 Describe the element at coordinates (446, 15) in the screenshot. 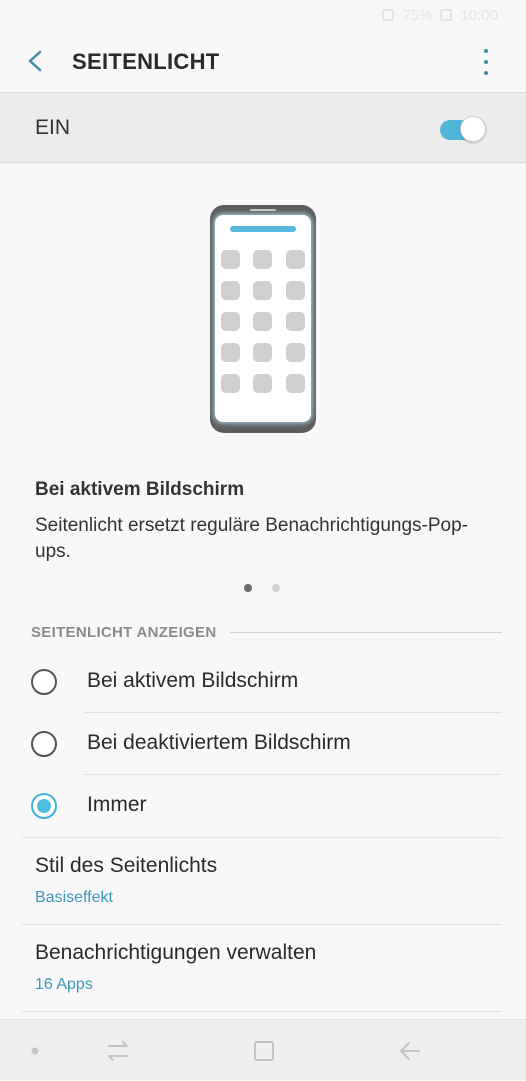

I see `battery-icon` at that location.